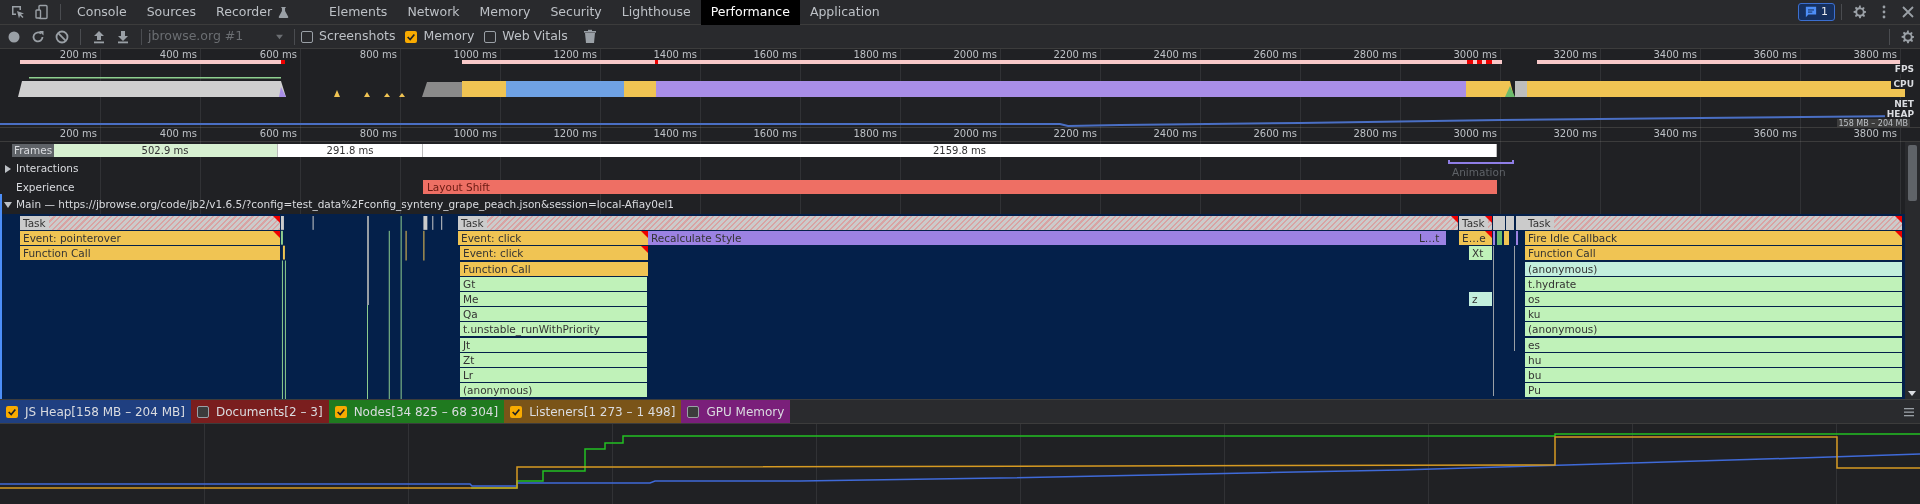 The image size is (1920, 504). Describe the element at coordinates (150, 238) in the screenshot. I see `flame-block: Event: pointerover` at that location.